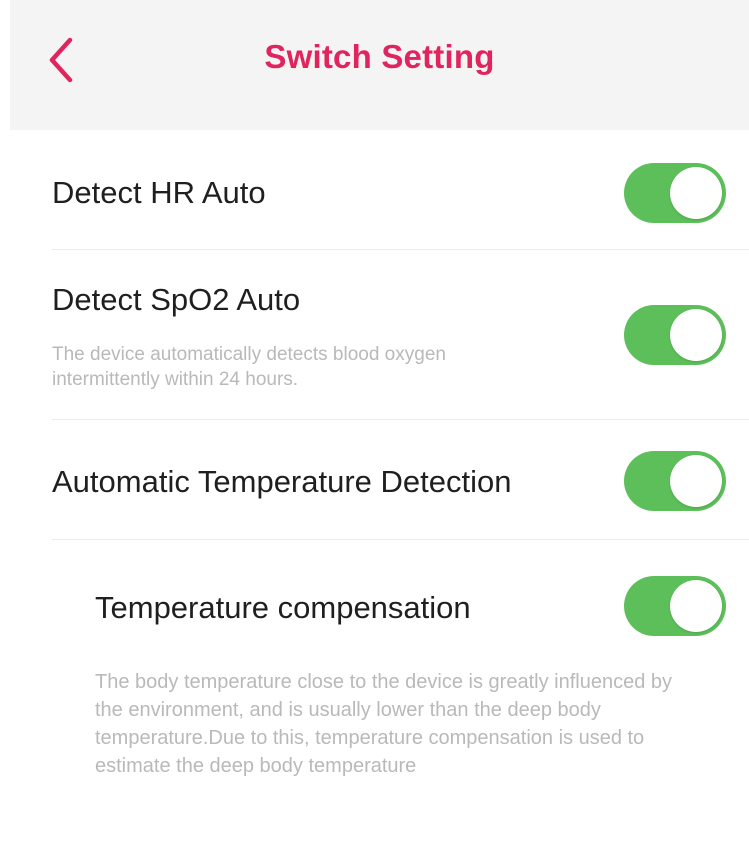 This screenshot has width=749, height=845. I want to click on page-title: Switch Setting, so click(379, 56).